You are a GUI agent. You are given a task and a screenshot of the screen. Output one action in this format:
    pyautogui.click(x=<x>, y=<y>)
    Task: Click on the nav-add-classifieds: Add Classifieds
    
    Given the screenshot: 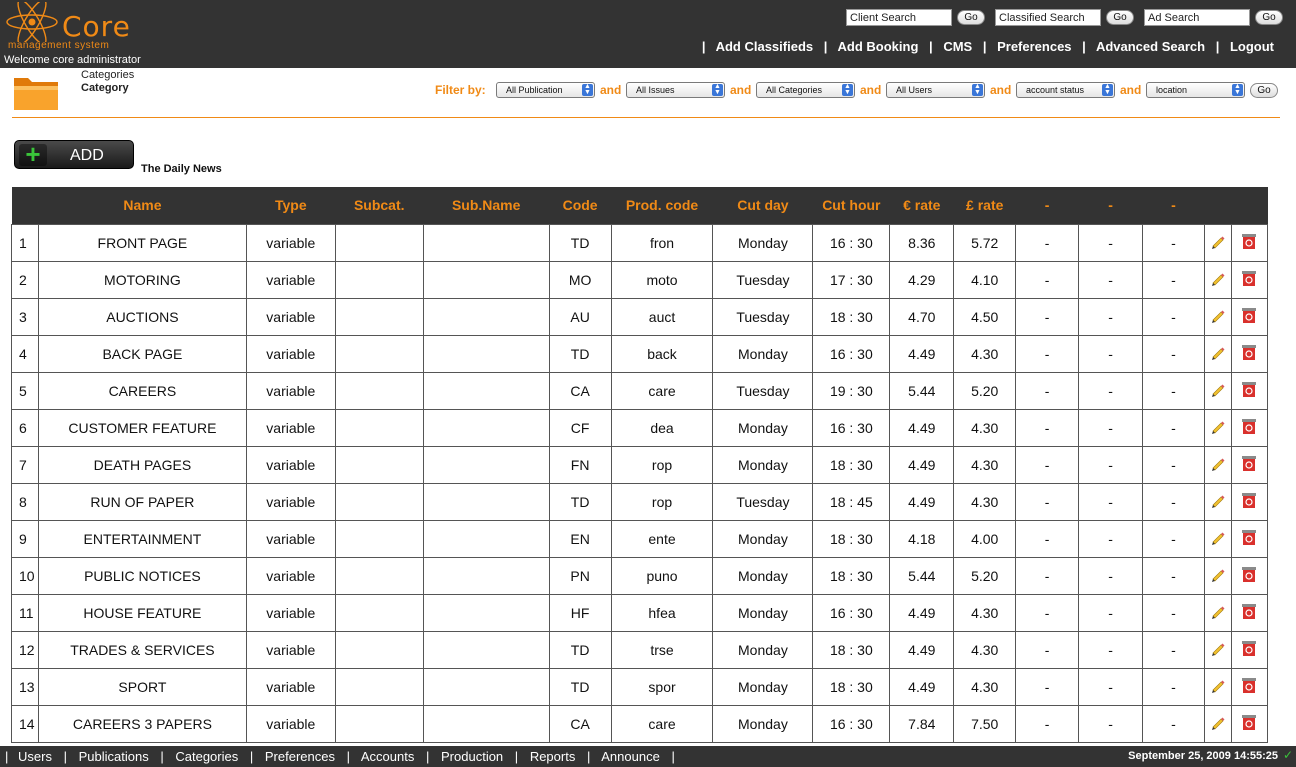 What is the action you would take?
    pyautogui.click(x=765, y=46)
    